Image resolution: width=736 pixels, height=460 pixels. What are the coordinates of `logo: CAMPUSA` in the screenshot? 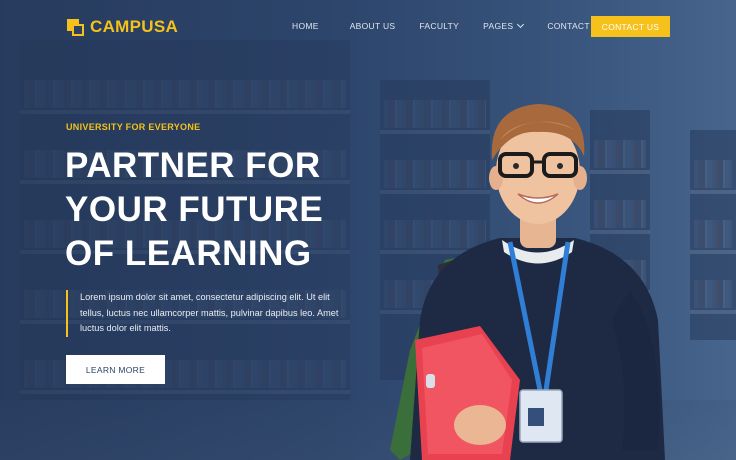 It's located at (122, 27).